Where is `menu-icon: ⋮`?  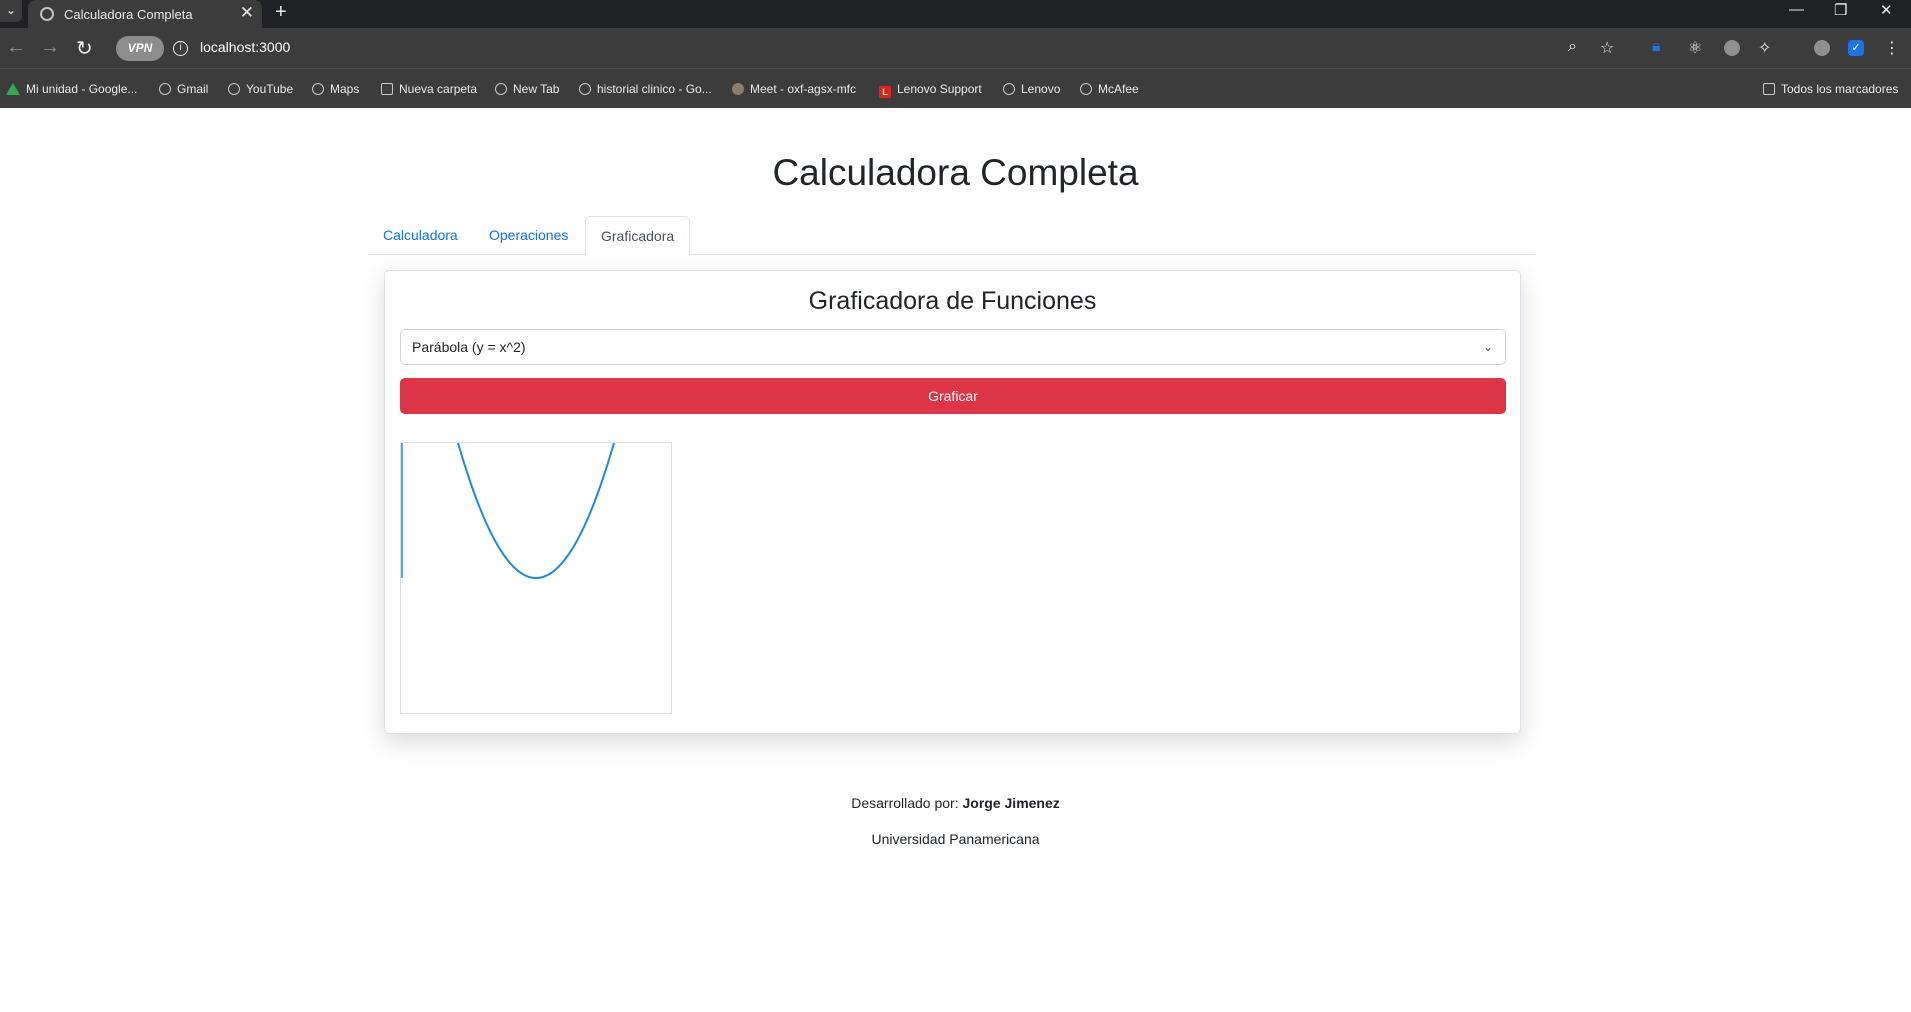
menu-icon: ⋮ is located at coordinates (1892, 48).